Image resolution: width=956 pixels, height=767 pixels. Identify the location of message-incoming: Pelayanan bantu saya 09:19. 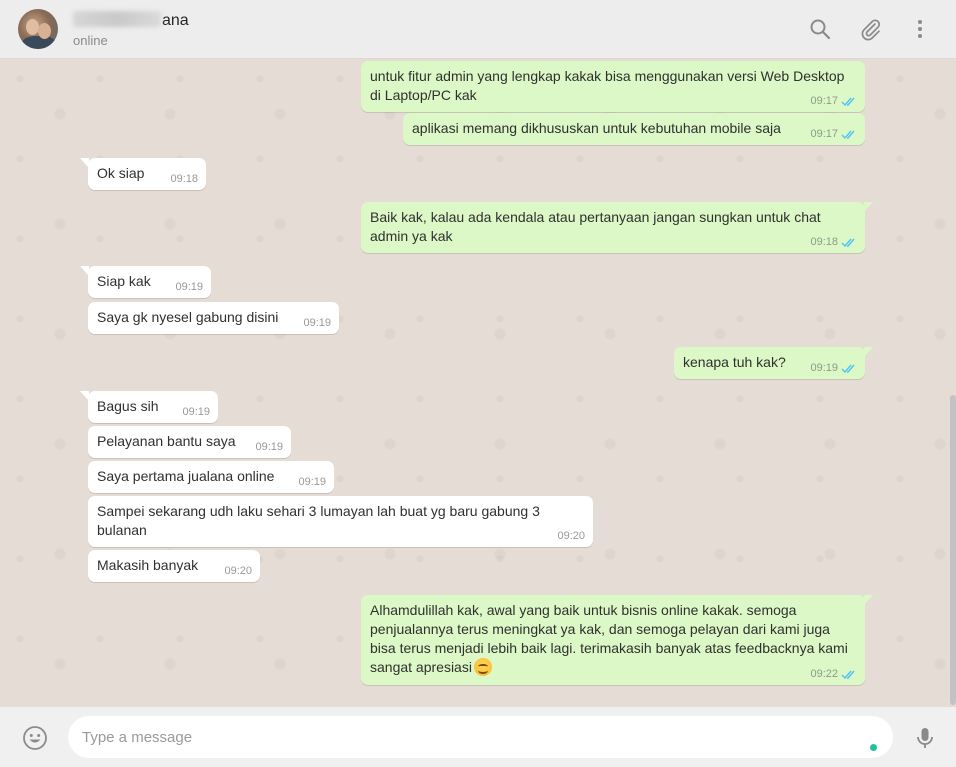
(189, 442).